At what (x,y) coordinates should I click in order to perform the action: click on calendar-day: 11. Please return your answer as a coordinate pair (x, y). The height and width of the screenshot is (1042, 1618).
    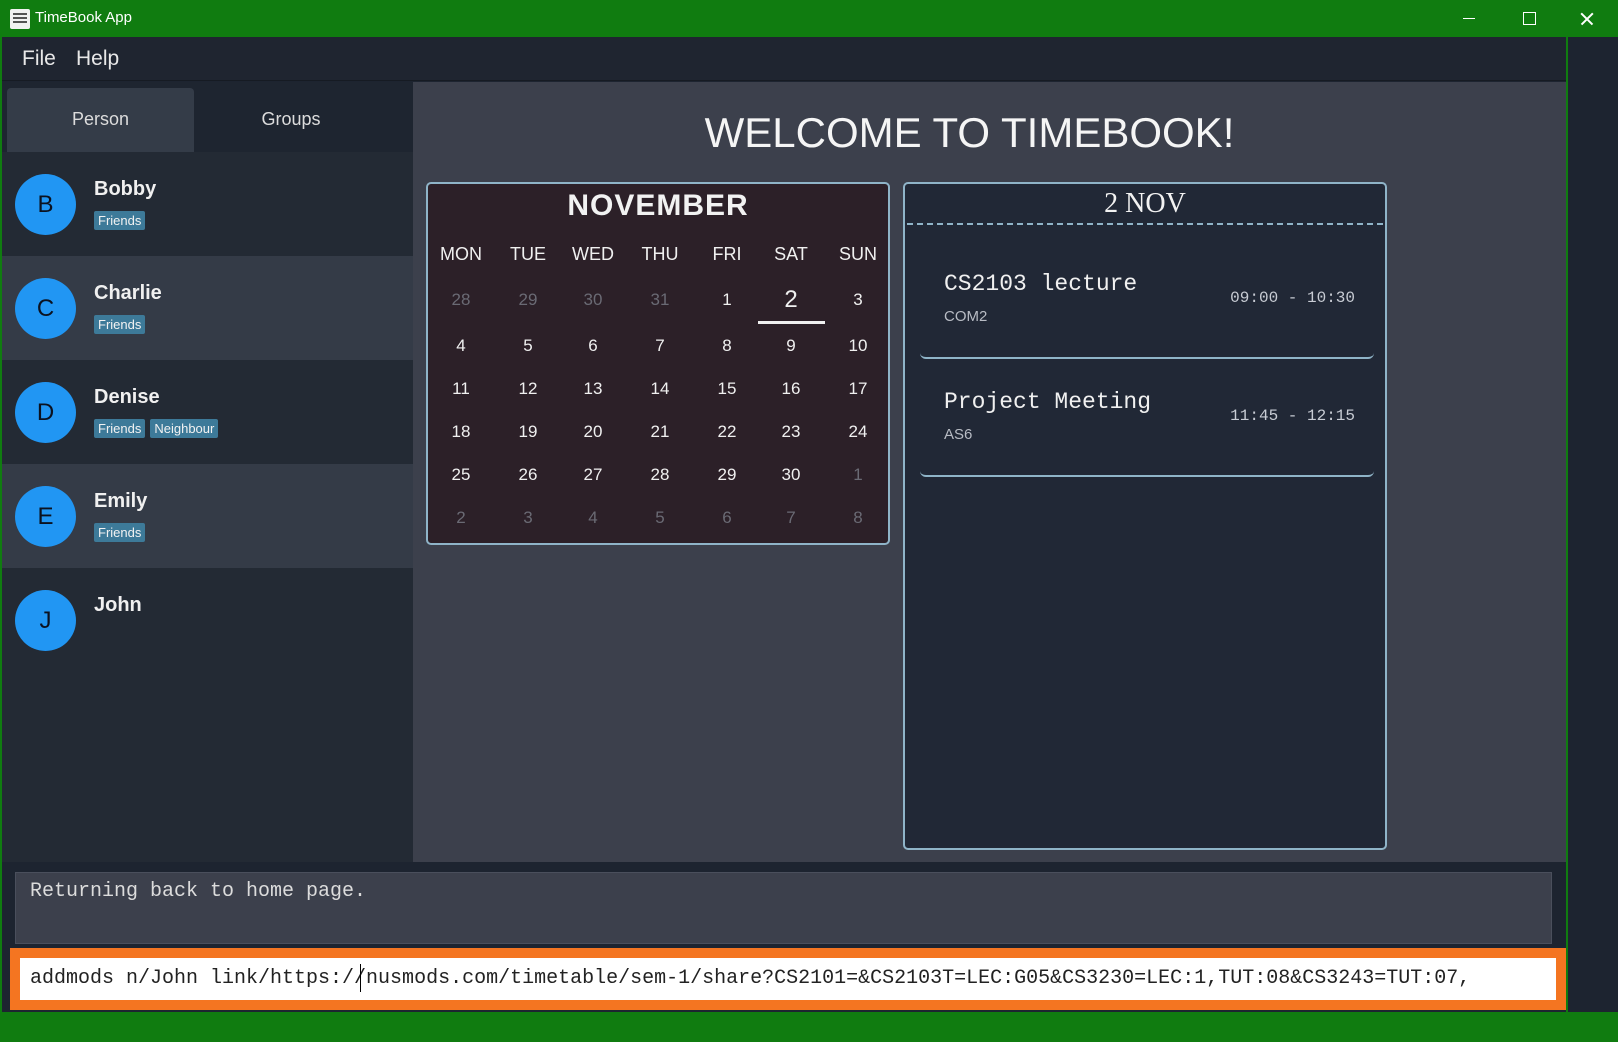
    Looking at the image, I should click on (461, 389).